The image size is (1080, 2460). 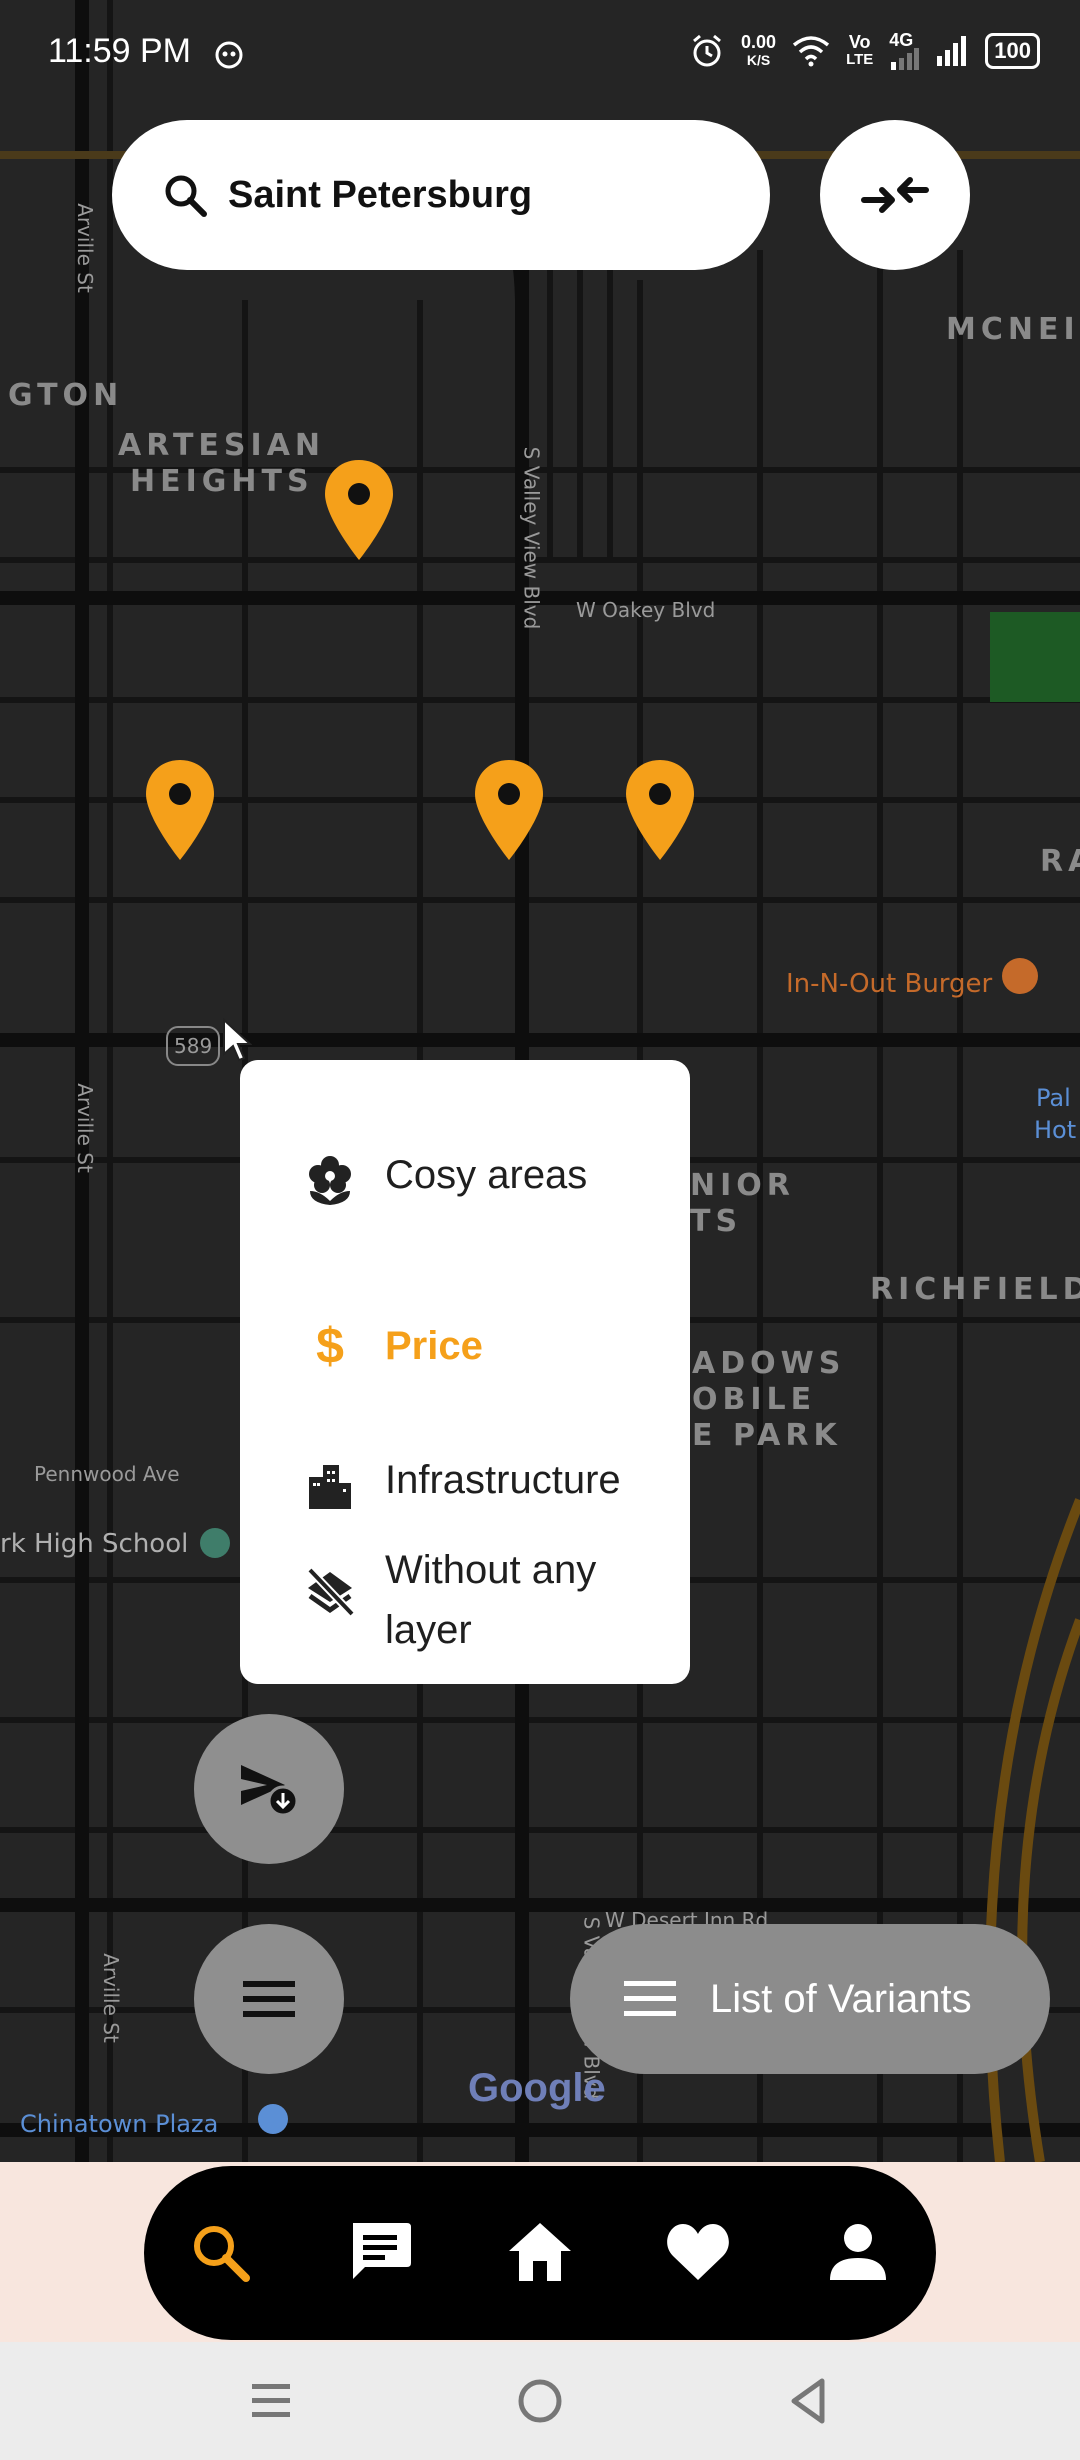 I want to click on volte-bottom: LTE, so click(x=860, y=59).